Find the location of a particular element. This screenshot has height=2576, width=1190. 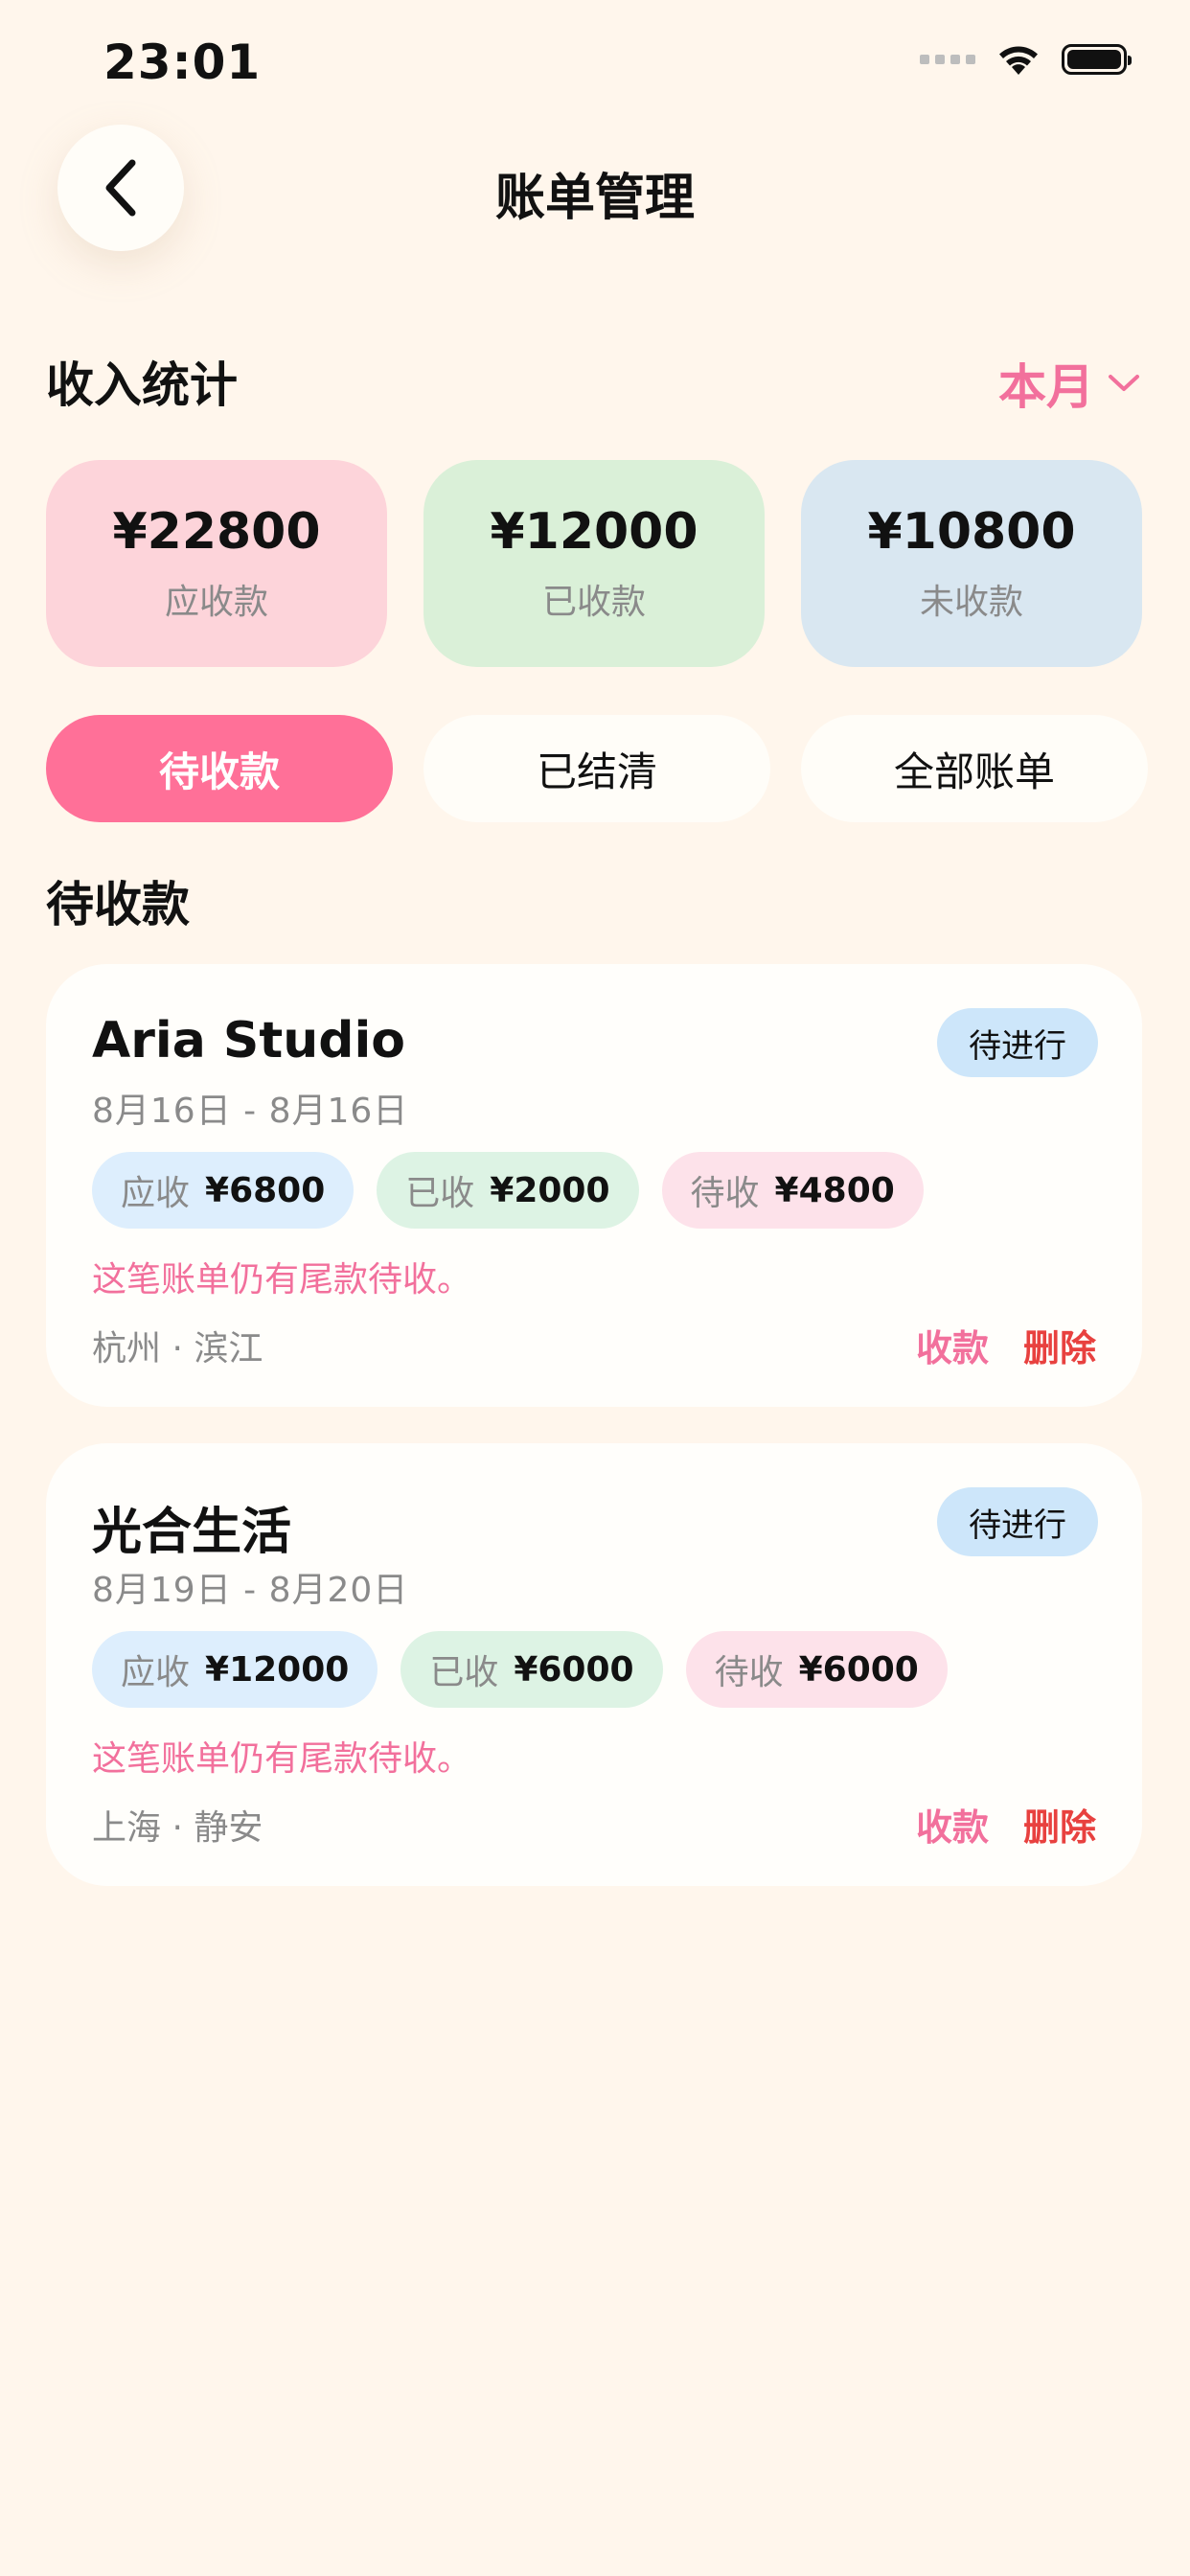

amount-paid-pill: 已收 ¥2000 is located at coordinates (508, 1190).